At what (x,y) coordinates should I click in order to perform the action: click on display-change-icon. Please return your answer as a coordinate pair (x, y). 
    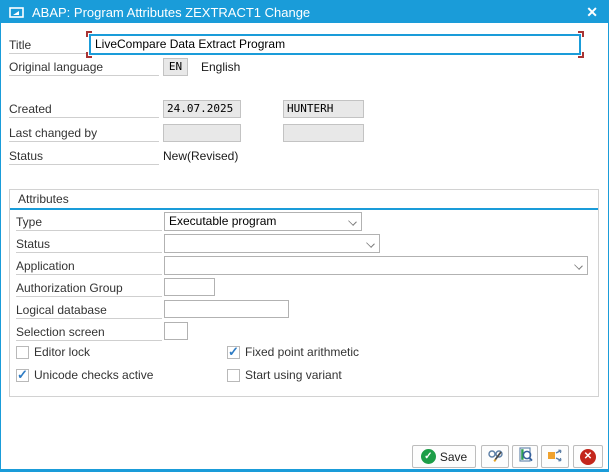
    Looking at the image, I should click on (495, 457).